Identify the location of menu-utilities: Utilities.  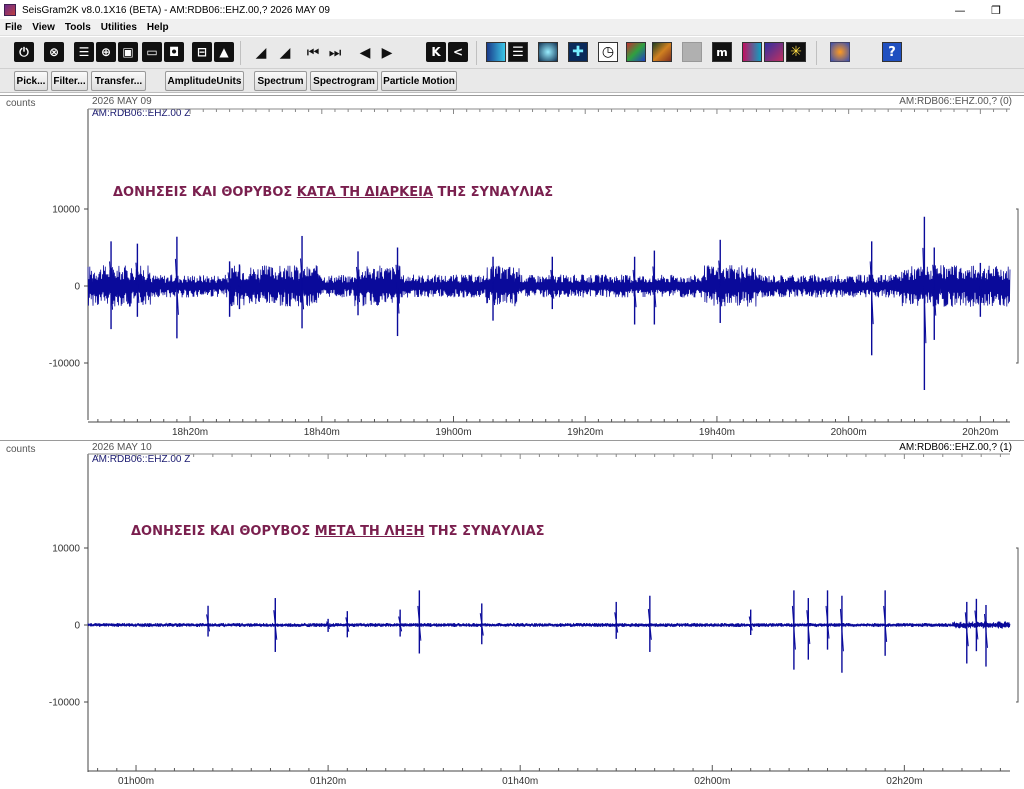
(119, 27).